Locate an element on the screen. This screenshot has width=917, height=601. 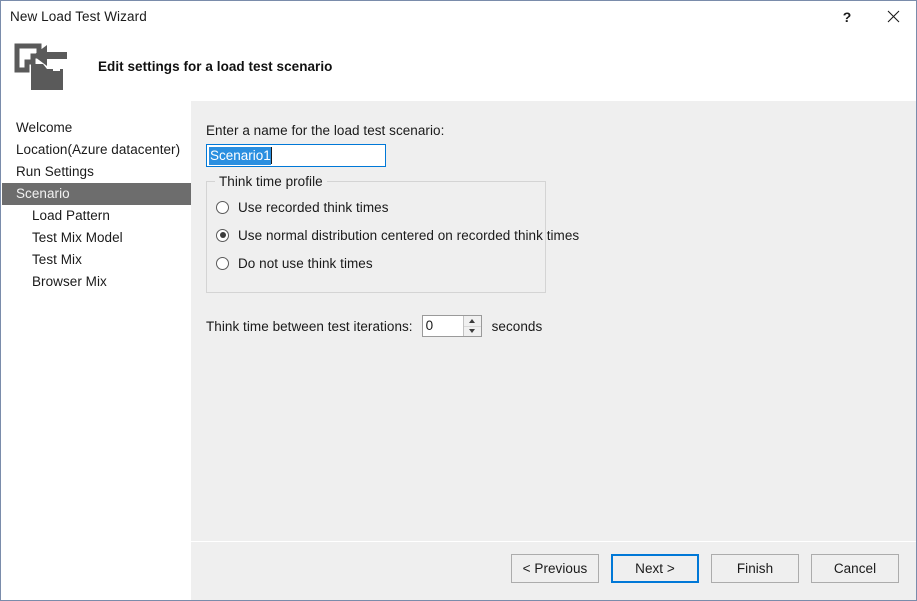
close-button is located at coordinates (893, 16).